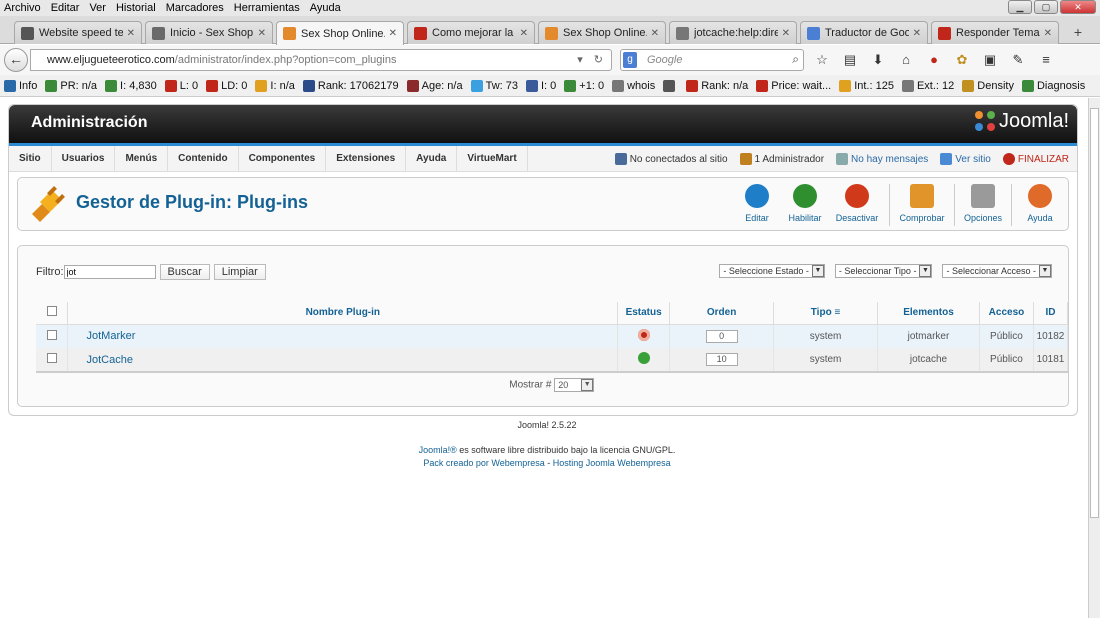  I want to click on seo-info: Info, so click(20, 85).